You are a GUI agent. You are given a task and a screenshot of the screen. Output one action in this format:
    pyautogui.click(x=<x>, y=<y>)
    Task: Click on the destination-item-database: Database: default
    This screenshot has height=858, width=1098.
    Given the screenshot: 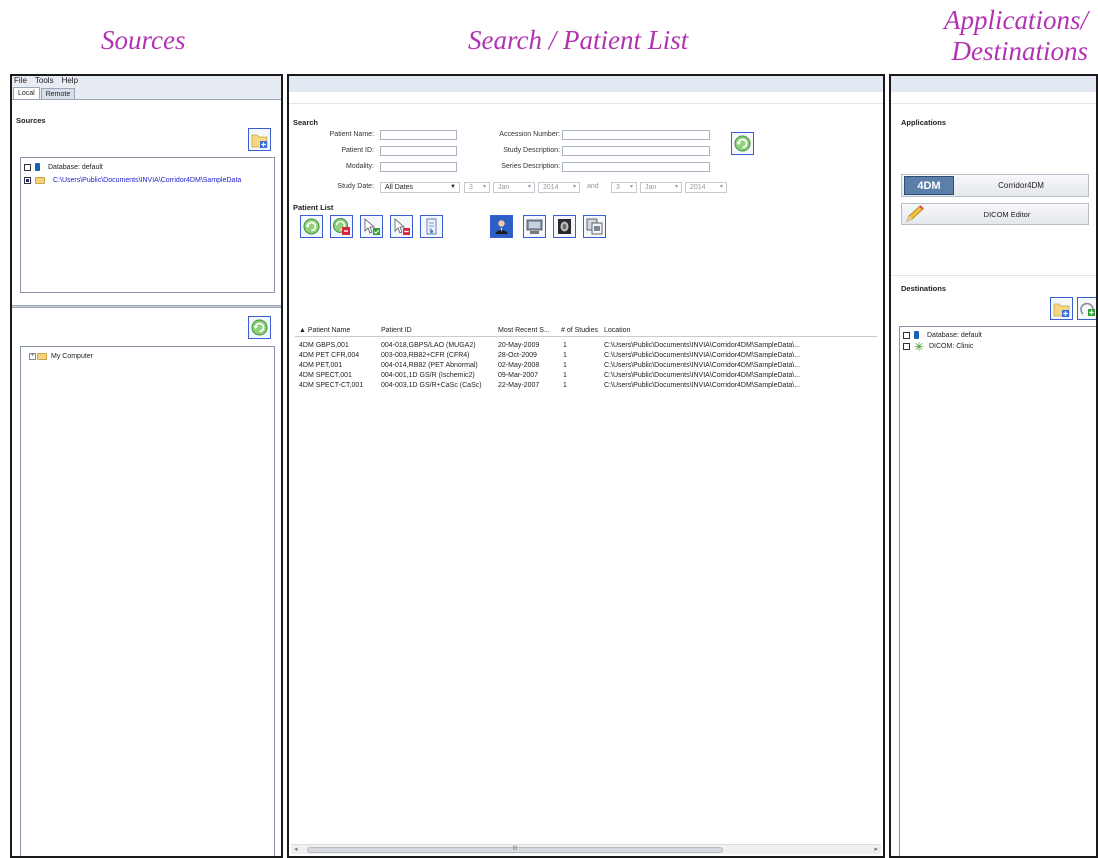 What is the action you would take?
    pyautogui.click(x=999, y=335)
    